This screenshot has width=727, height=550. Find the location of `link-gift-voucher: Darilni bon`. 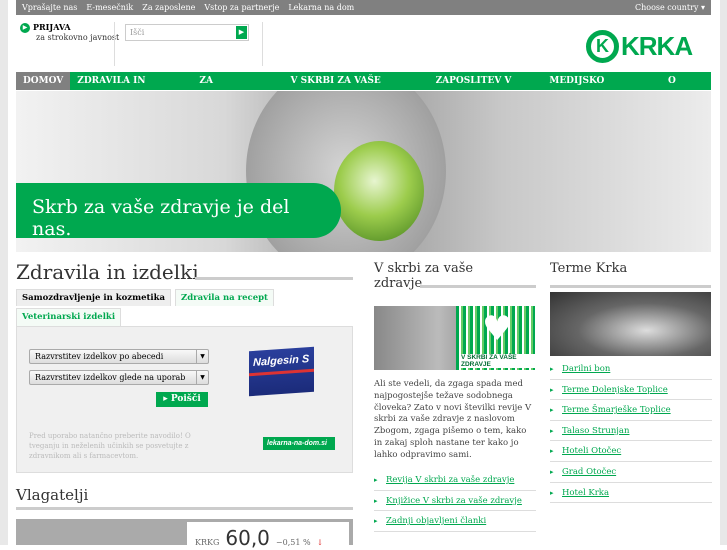

link-gift-voucher: Darilni bon is located at coordinates (631, 369).